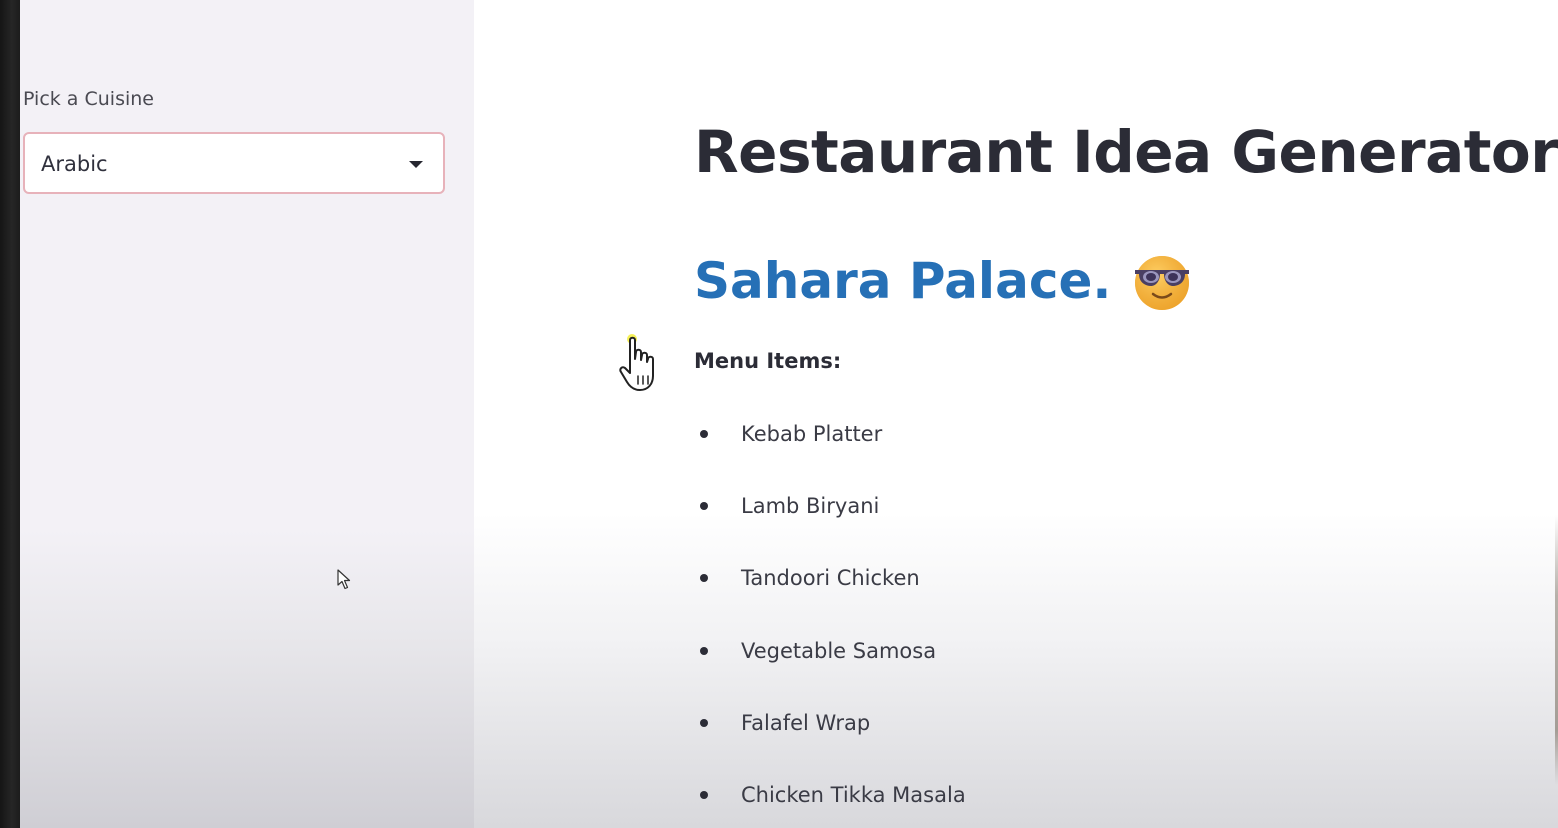 The height and width of the screenshot is (828, 1558). I want to click on menu-item-label: Vegetable Samosa, so click(839, 650).